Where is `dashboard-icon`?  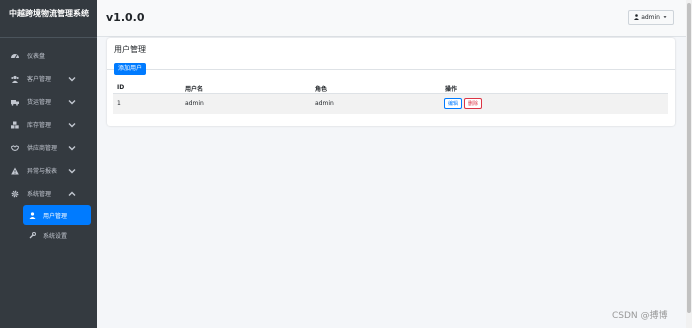 dashboard-icon is located at coordinates (15, 56).